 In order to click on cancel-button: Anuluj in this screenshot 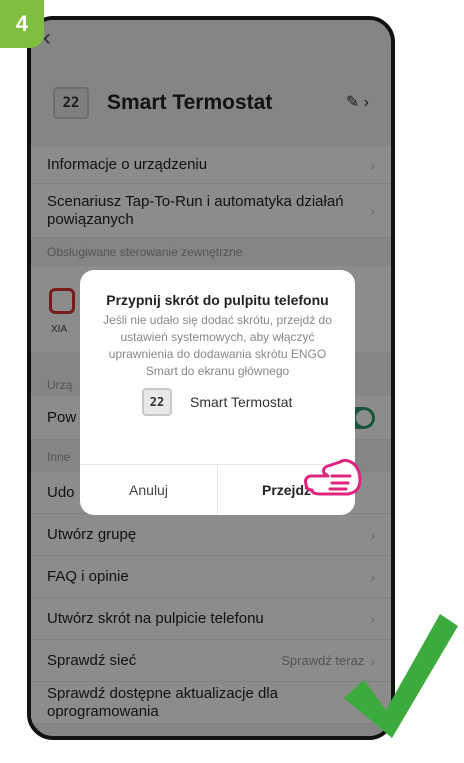, I will do `click(149, 490)`.